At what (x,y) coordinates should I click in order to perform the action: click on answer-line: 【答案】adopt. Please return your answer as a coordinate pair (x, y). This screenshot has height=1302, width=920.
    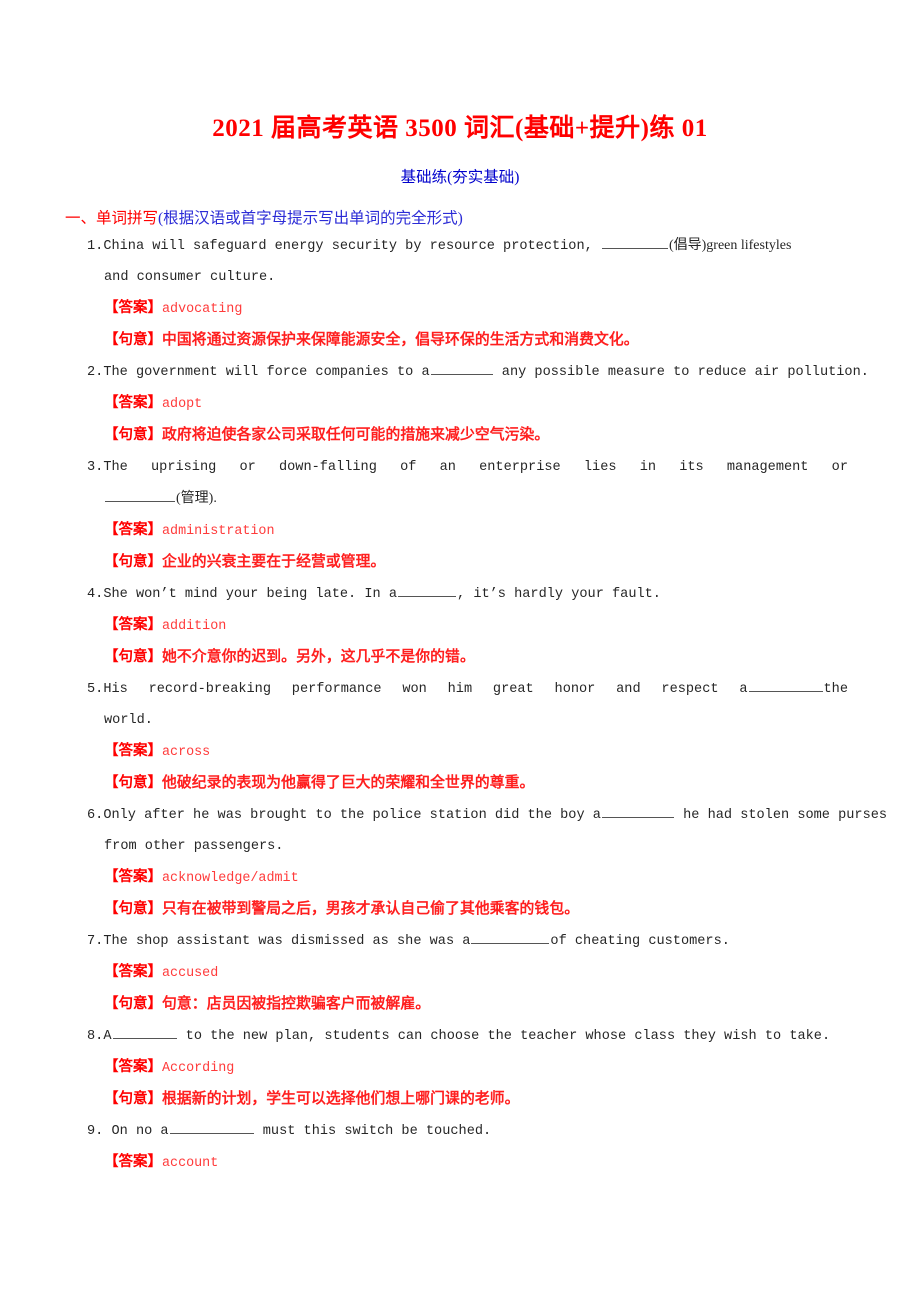
    Looking at the image, I should click on (460, 404).